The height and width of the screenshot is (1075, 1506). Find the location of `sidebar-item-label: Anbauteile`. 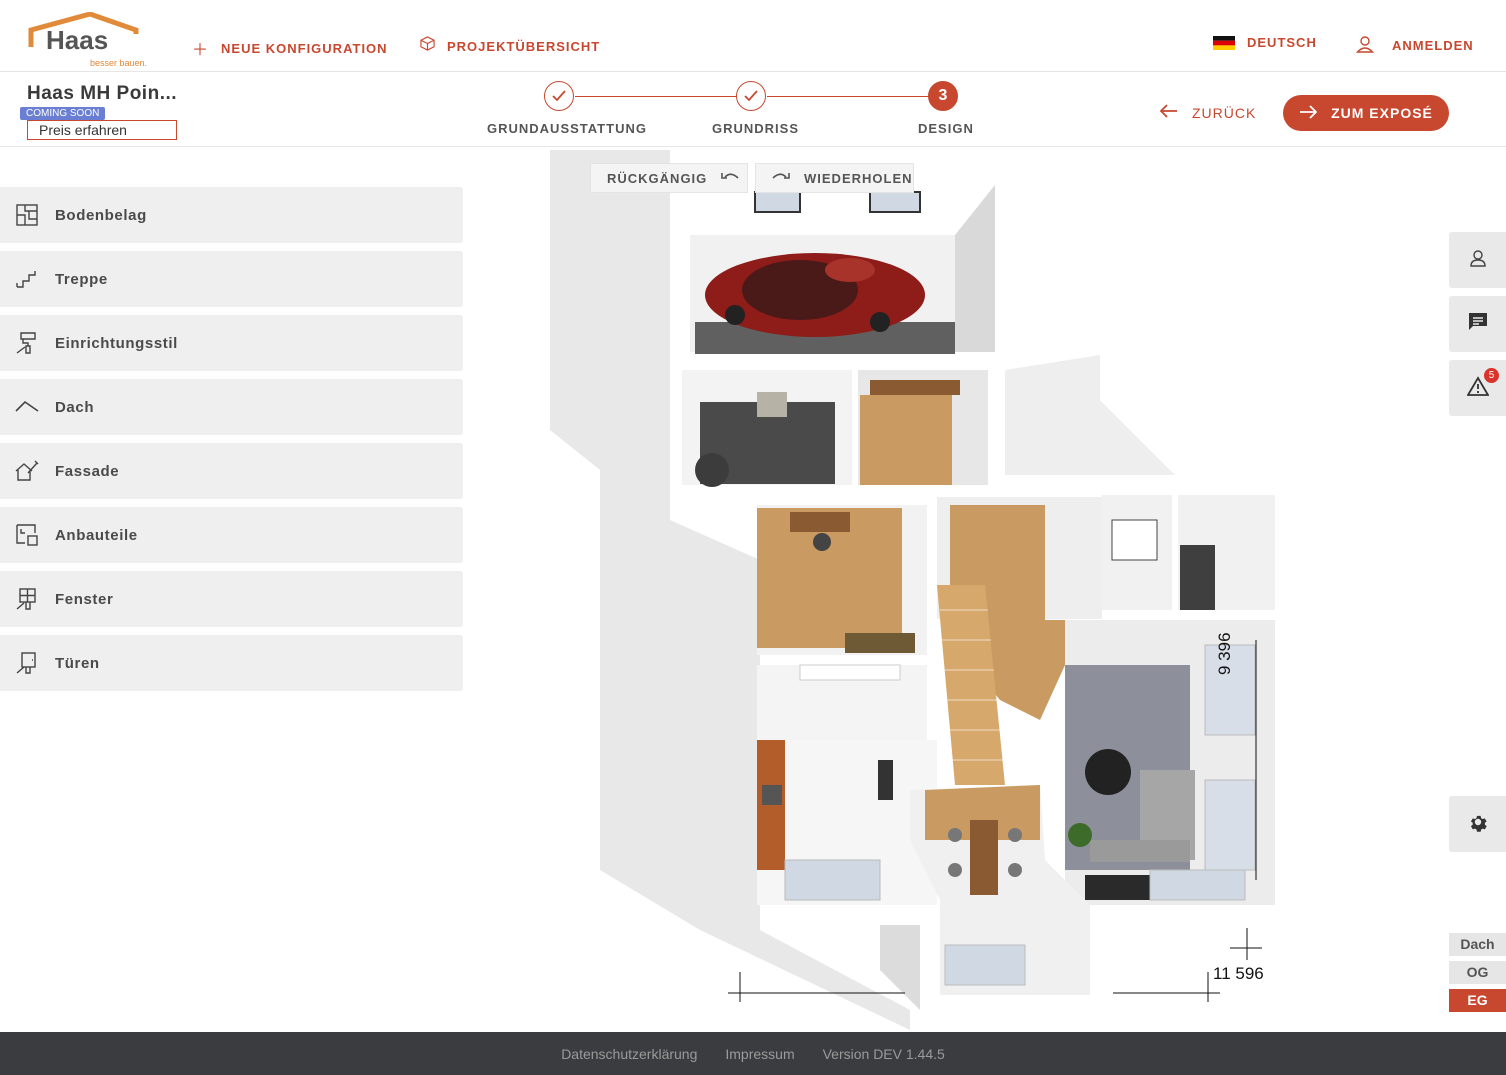

sidebar-item-label: Anbauteile is located at coordinates (96, 535).